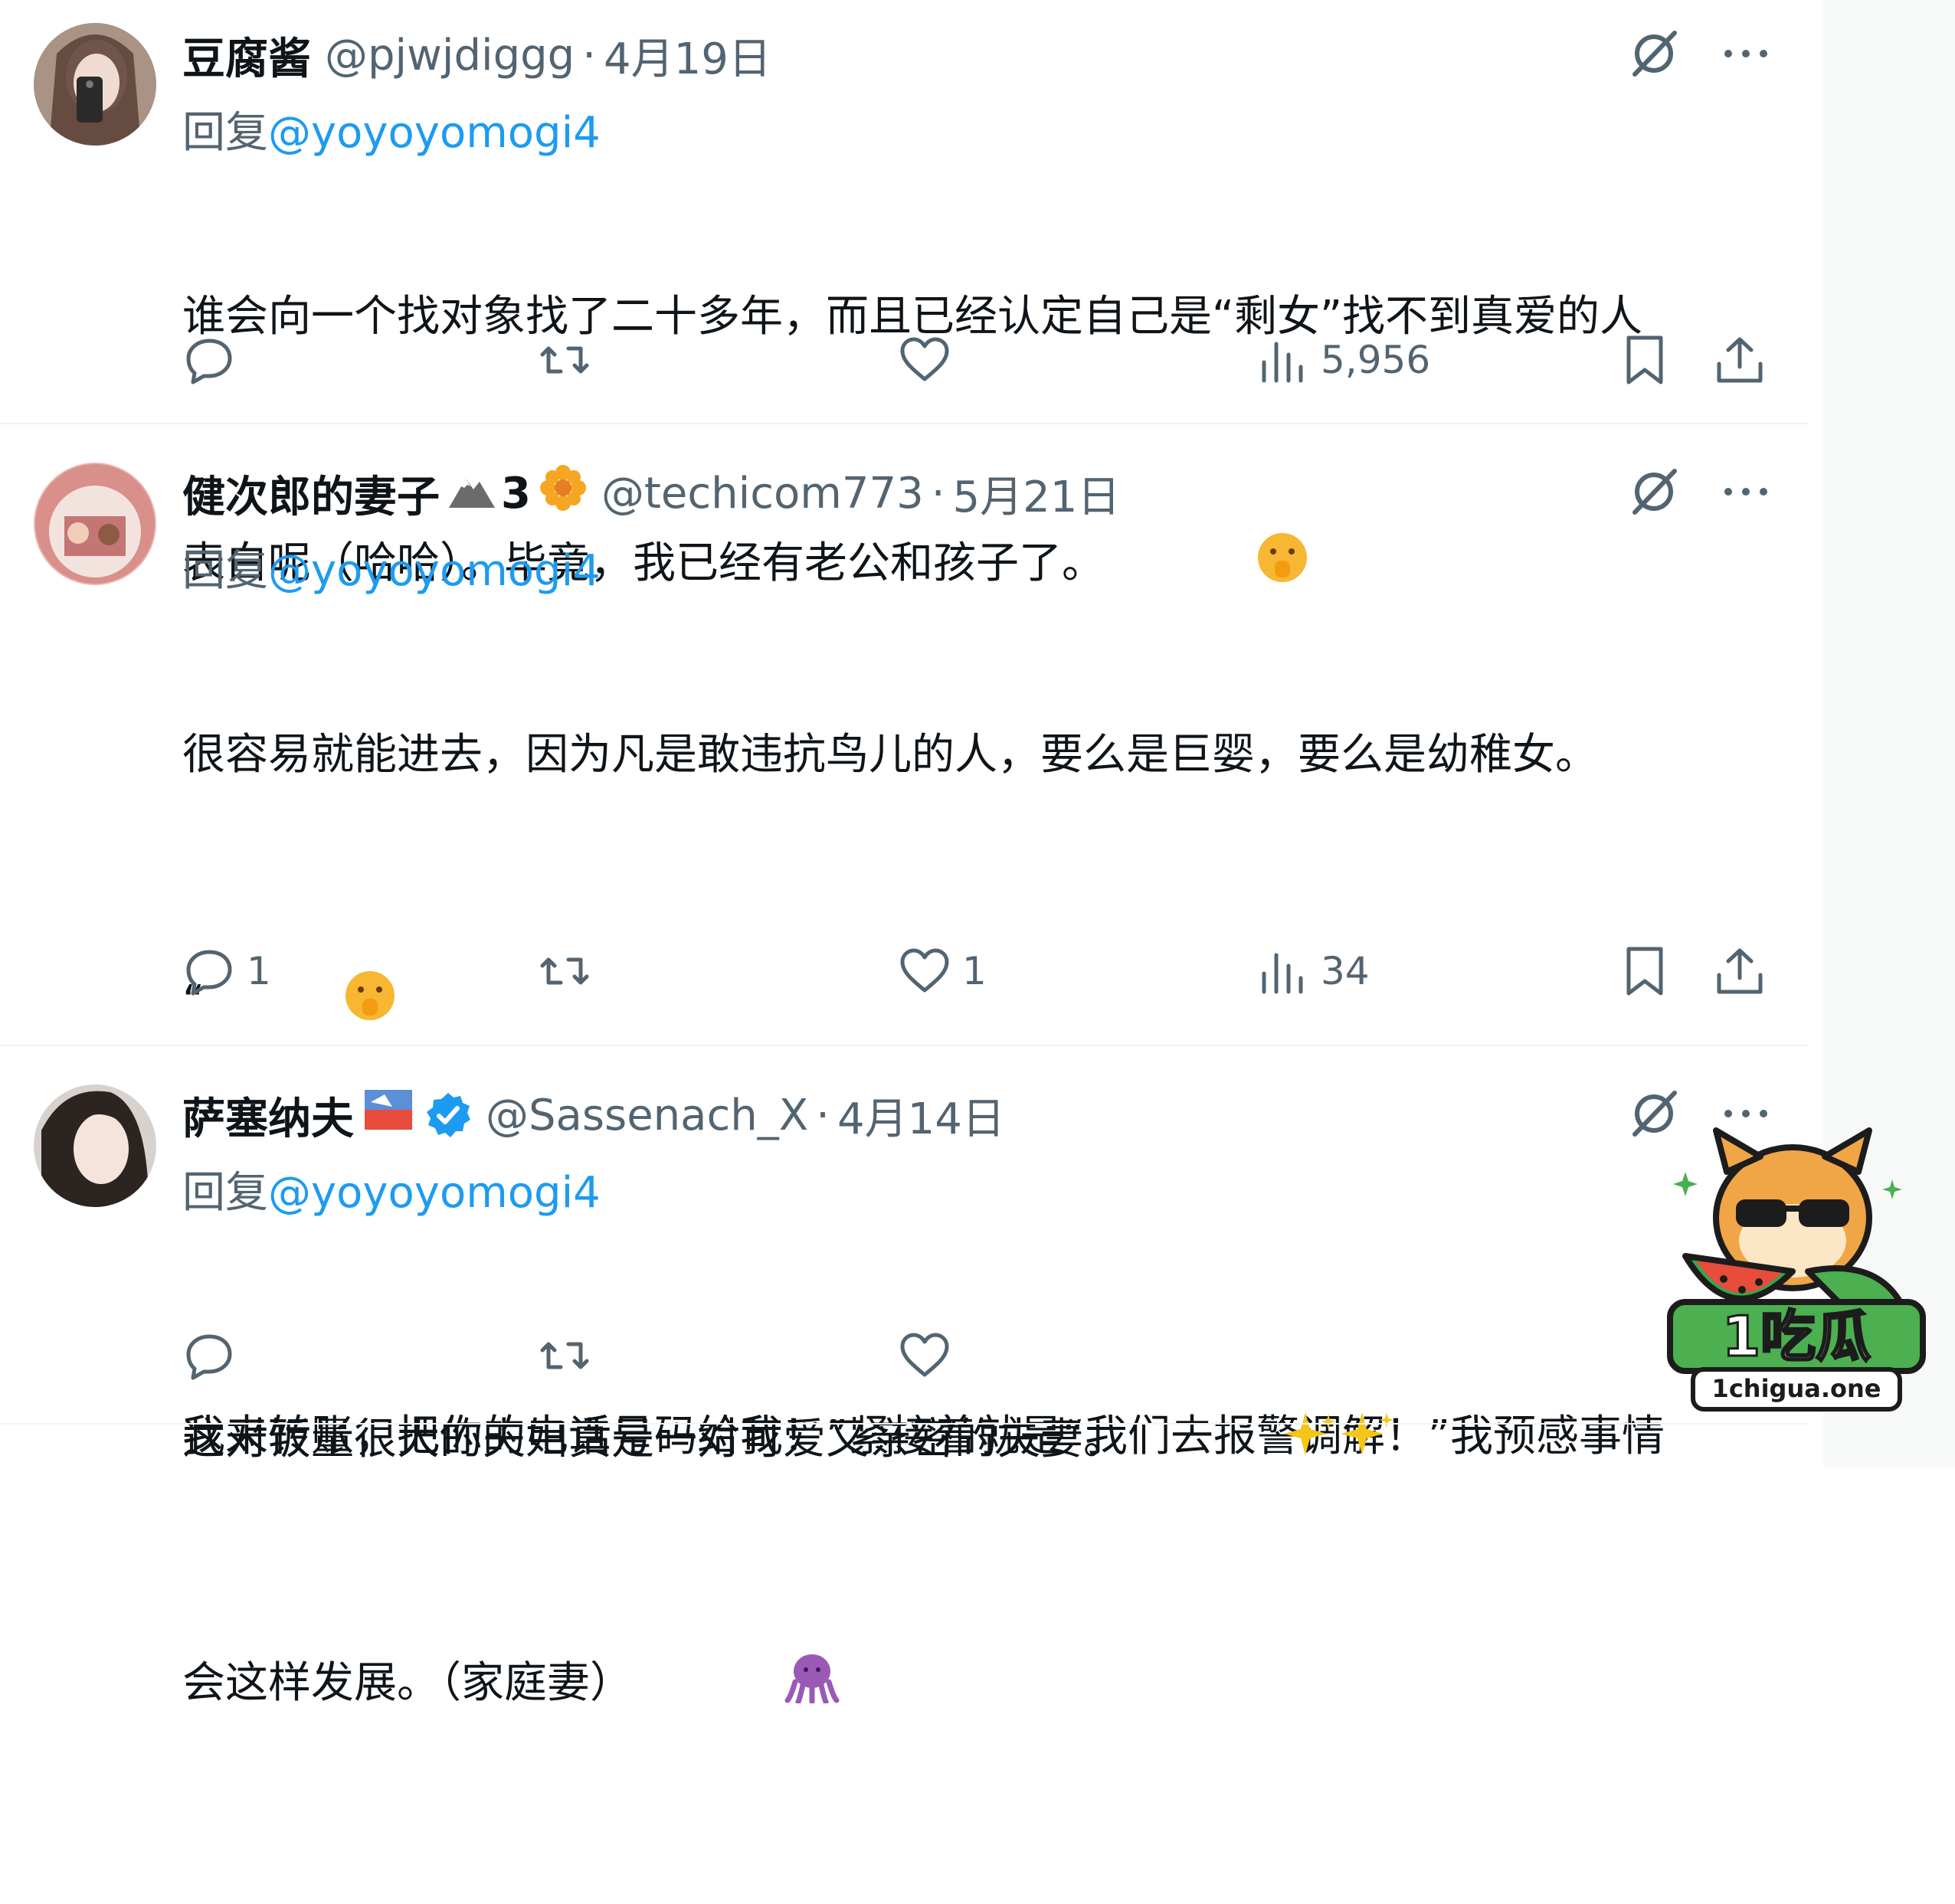  Describe the element at coordinates (268, 1115) in the screenshot. I see `display-name: 萨塞纳夫` at that location.